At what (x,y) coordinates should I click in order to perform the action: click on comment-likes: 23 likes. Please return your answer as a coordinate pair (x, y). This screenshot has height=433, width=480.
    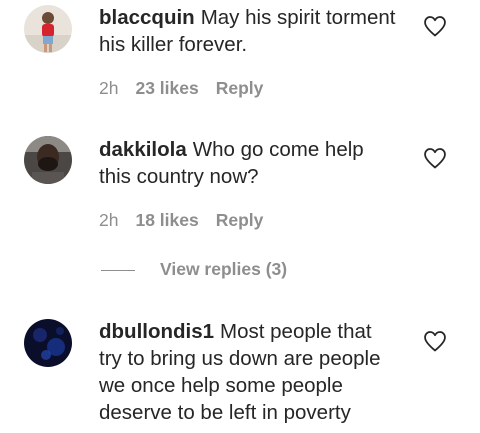
    Looking at the image, I should click on (166, 88).